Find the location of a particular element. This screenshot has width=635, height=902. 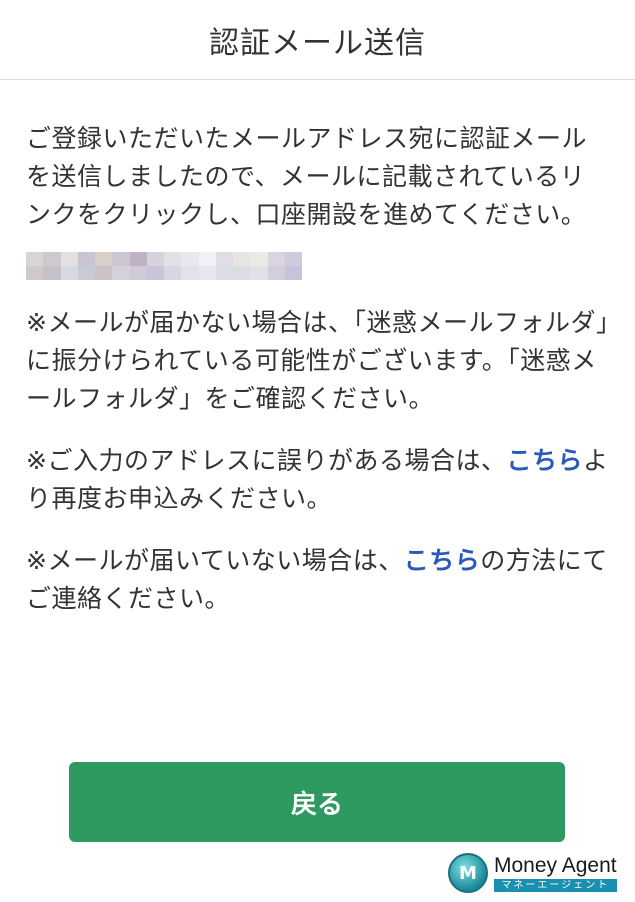

brand-logo: M Money Agent マネーエージェント is located at coordinates (532, 873).